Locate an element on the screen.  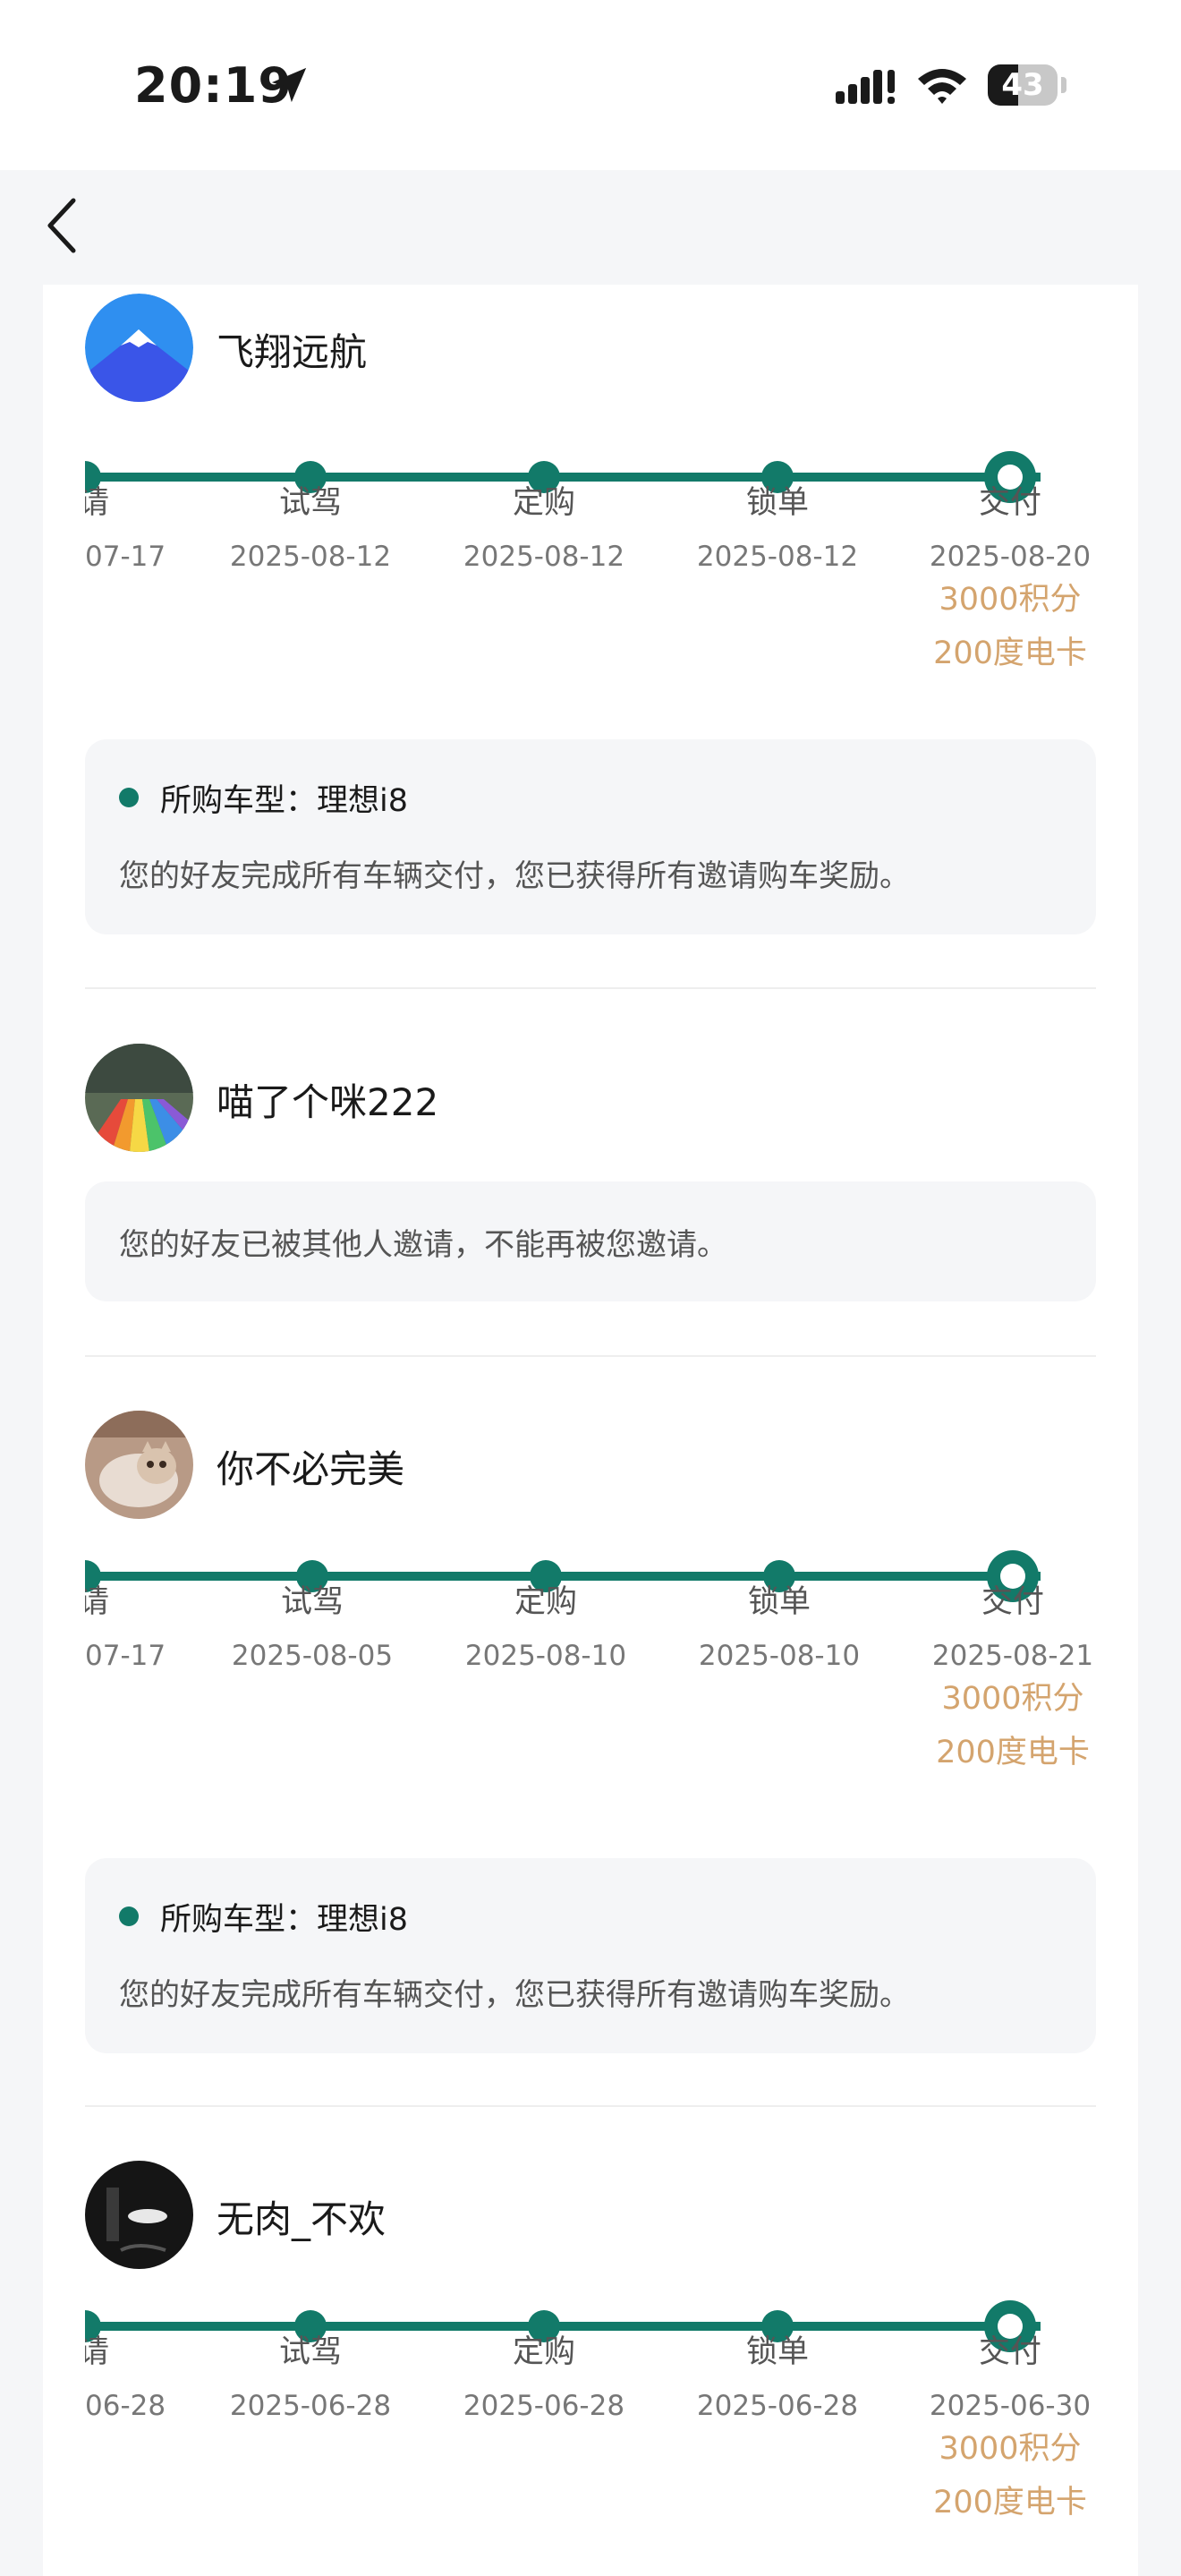
user-name: 飞翔远航 is located at coordinates (292, 352).